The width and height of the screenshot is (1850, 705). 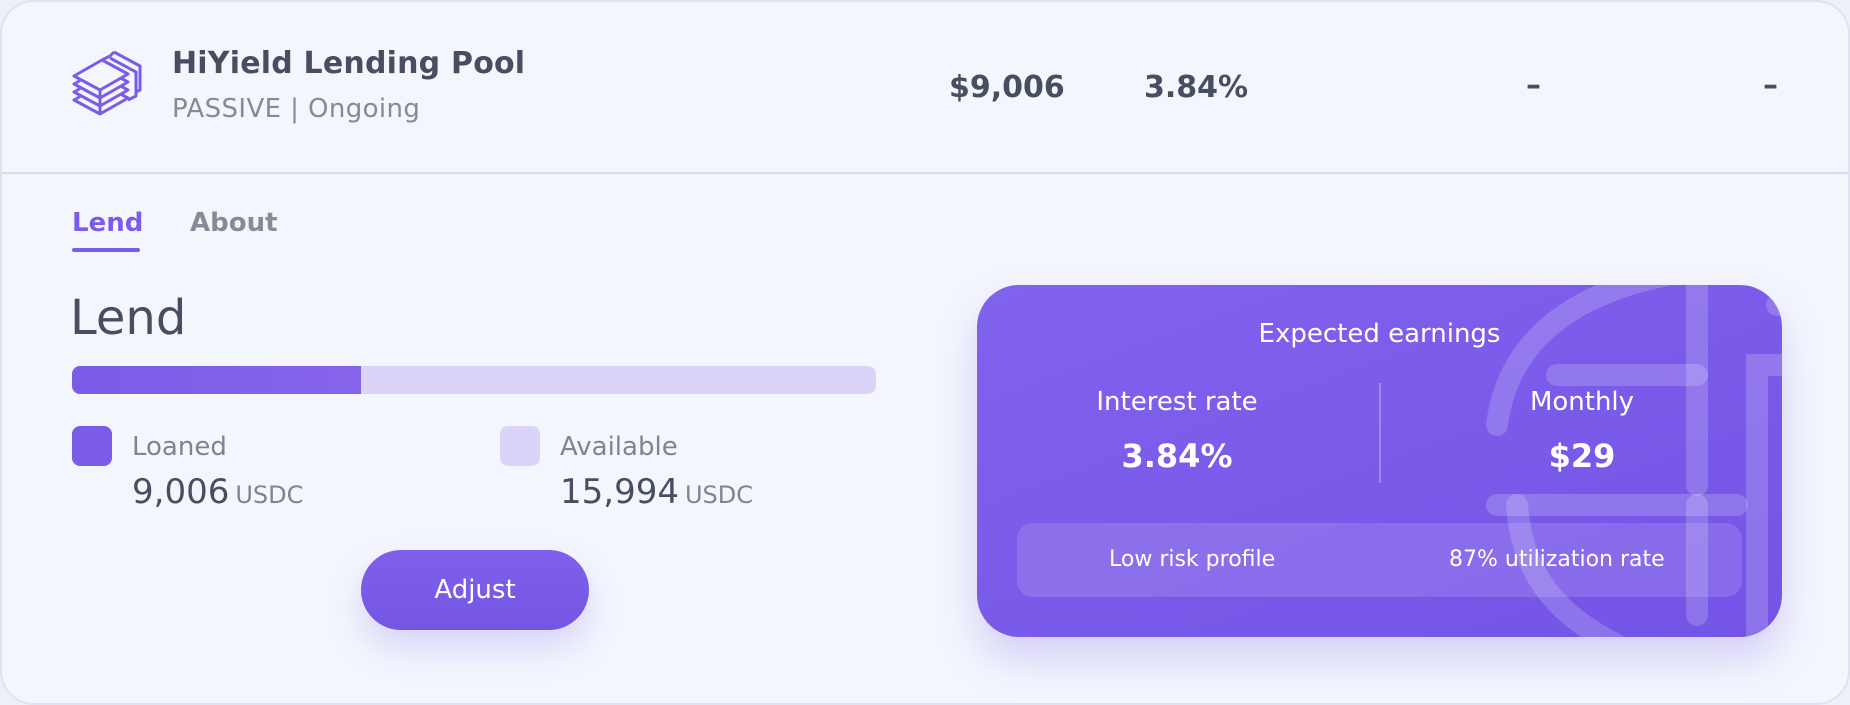 I want to click on pool-stat-placeholder-1: –, so click(x=1533, y=85).